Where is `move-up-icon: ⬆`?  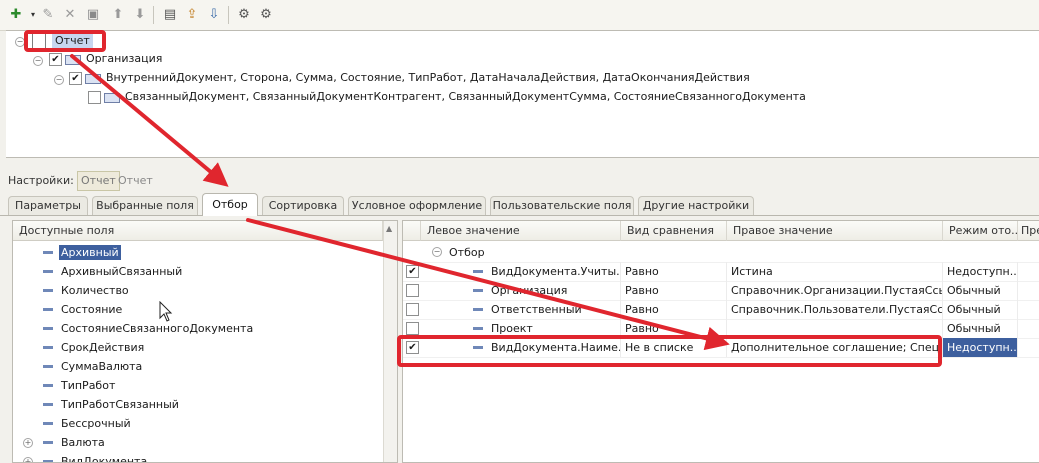 move-up-icon: ⬆ is located at coordinates (118, 15).